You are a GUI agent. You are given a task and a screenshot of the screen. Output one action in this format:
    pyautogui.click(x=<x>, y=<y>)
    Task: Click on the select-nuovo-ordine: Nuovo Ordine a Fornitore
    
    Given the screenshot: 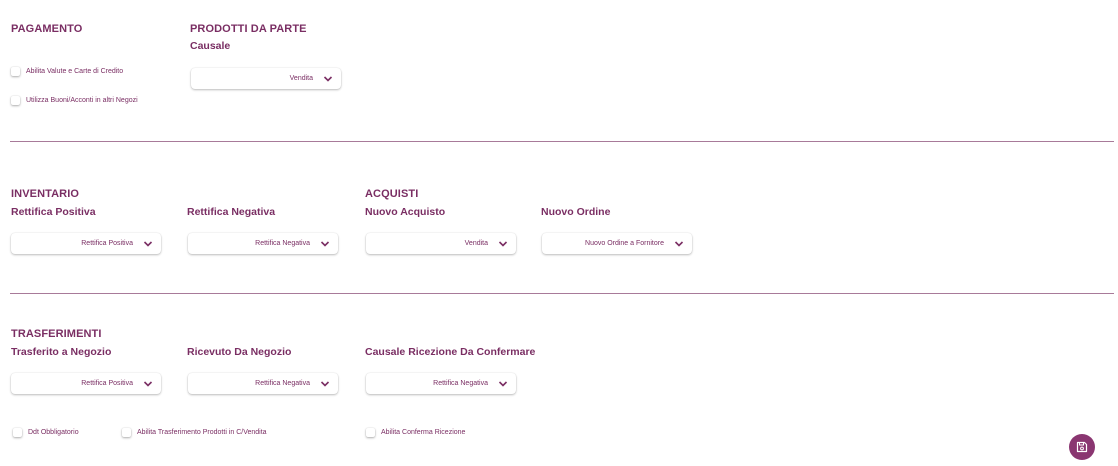 What is the action you would take?
    pyautogui.click(x=617, y=243)
    